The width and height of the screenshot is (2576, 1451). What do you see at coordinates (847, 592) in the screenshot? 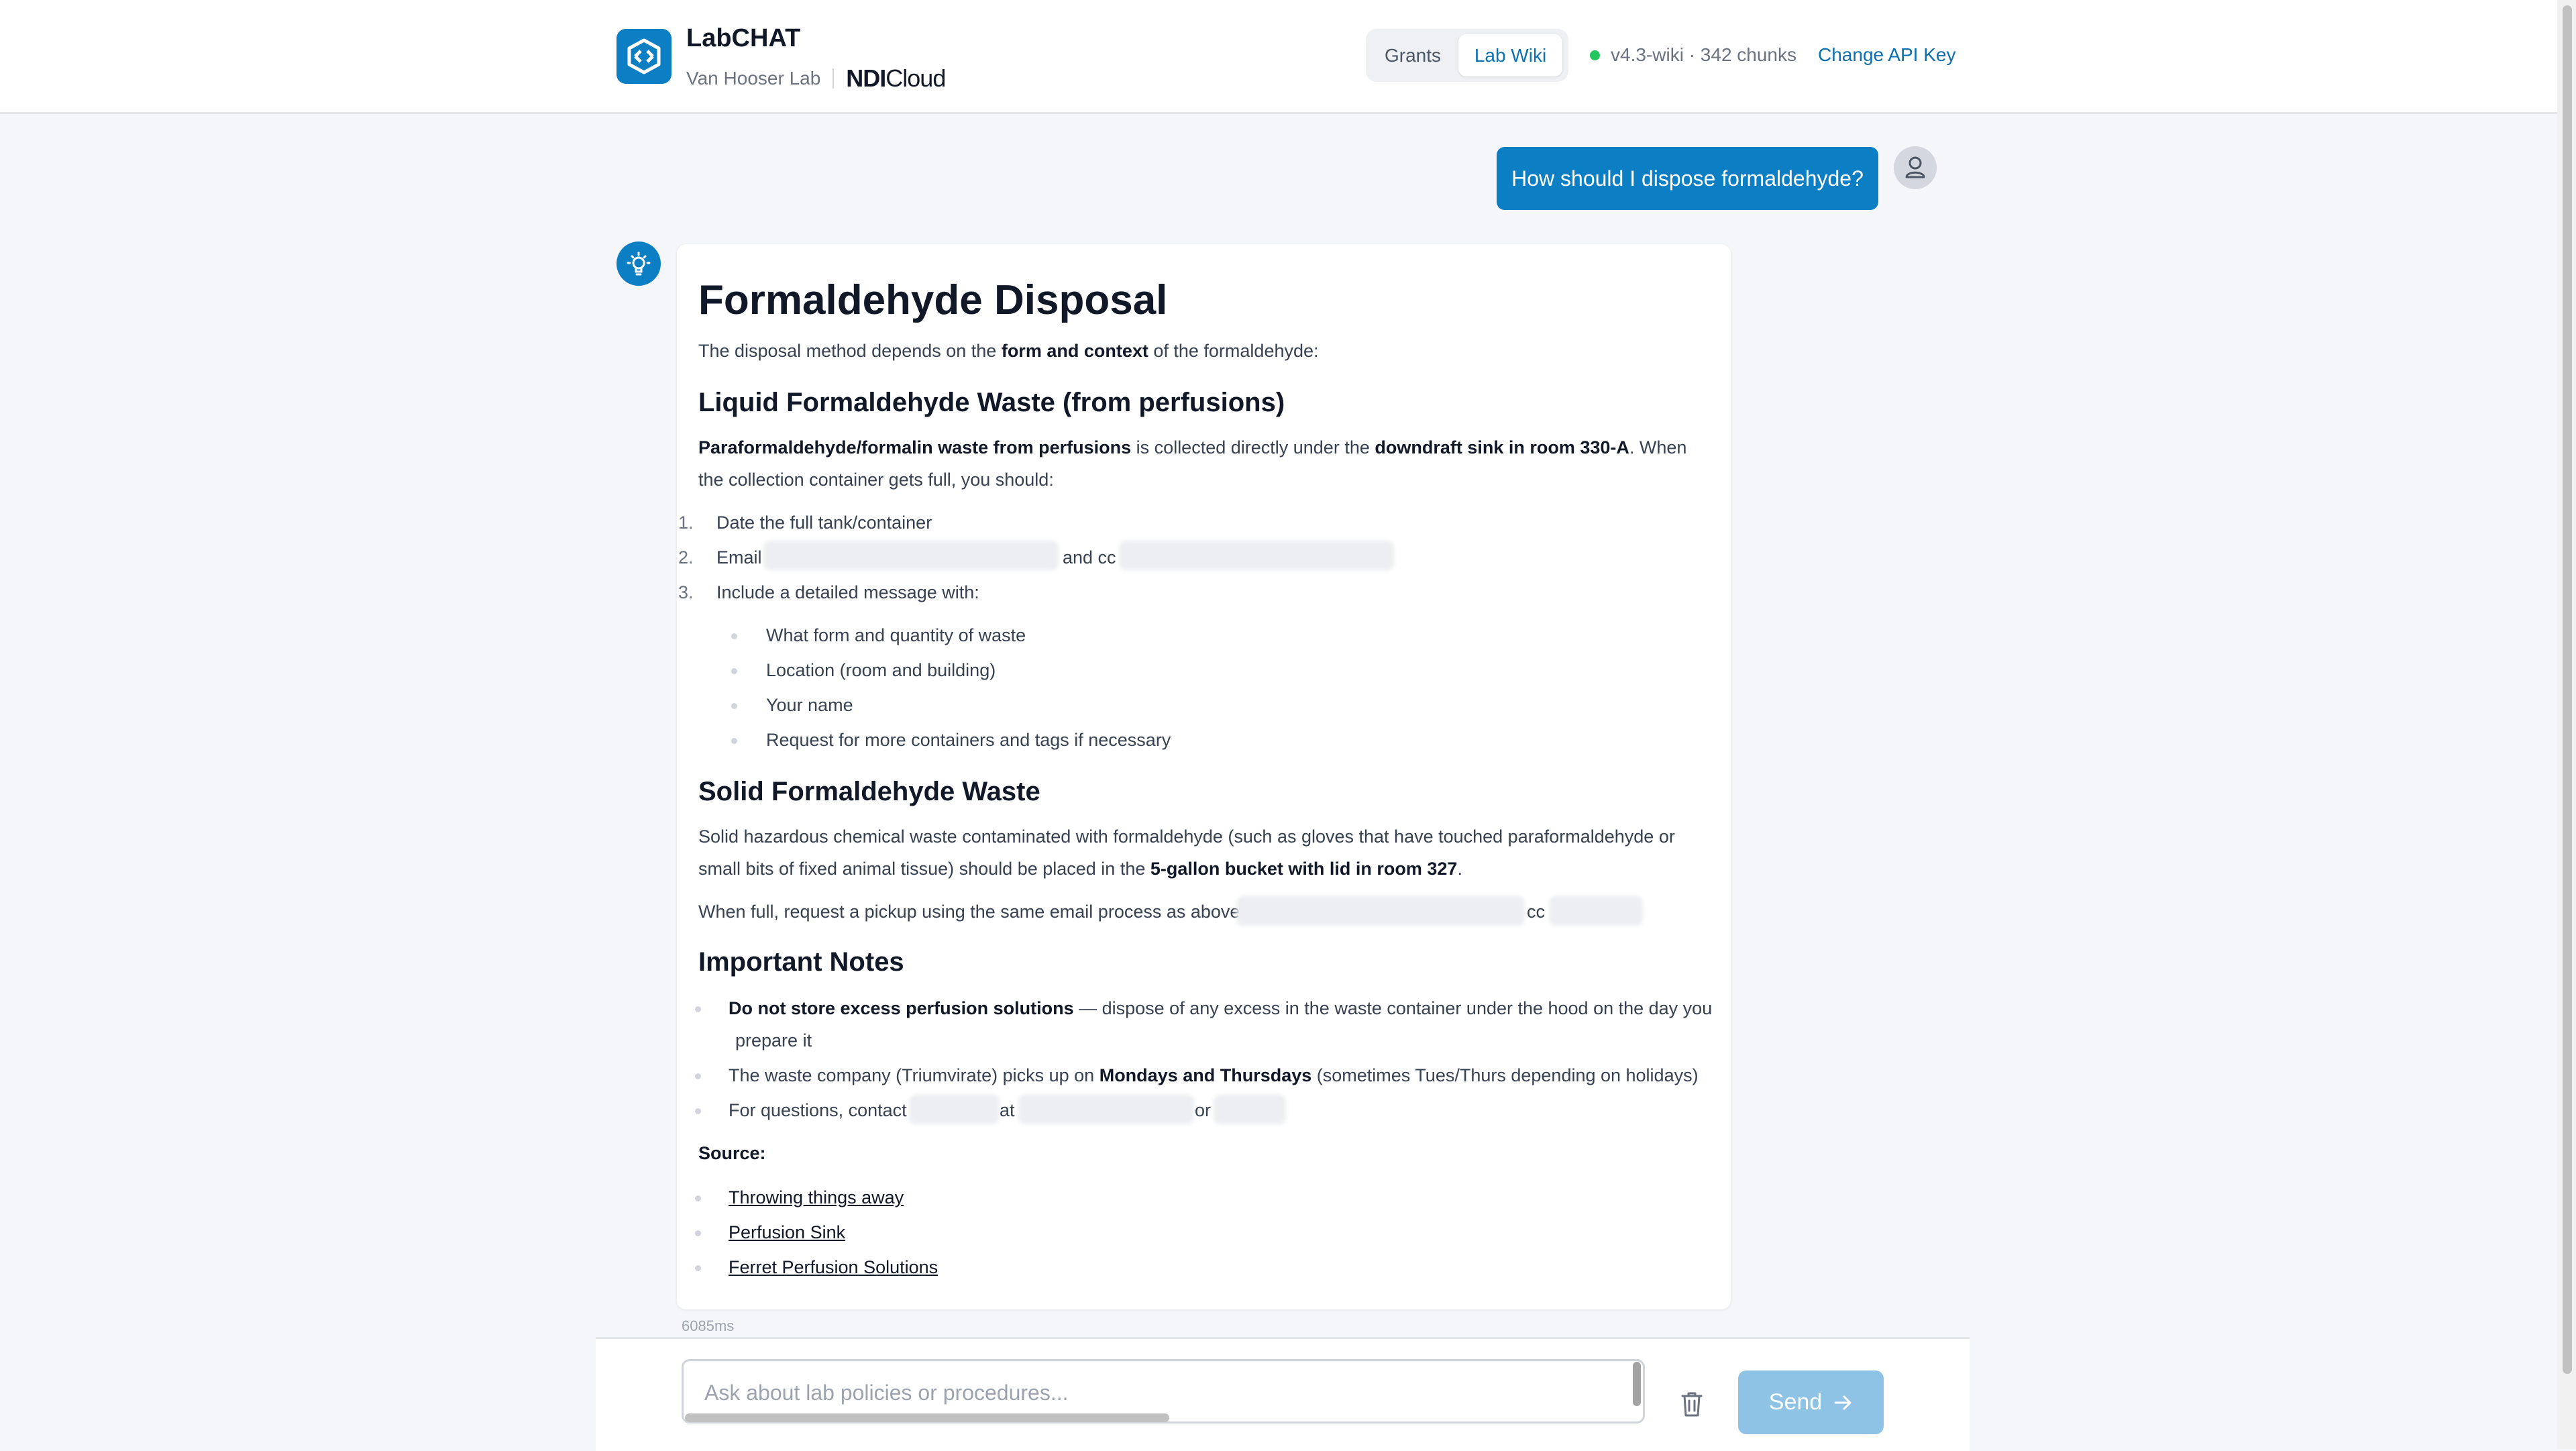
I see `step-item: Include a detailed message with:` at bounding box center [847, 592].